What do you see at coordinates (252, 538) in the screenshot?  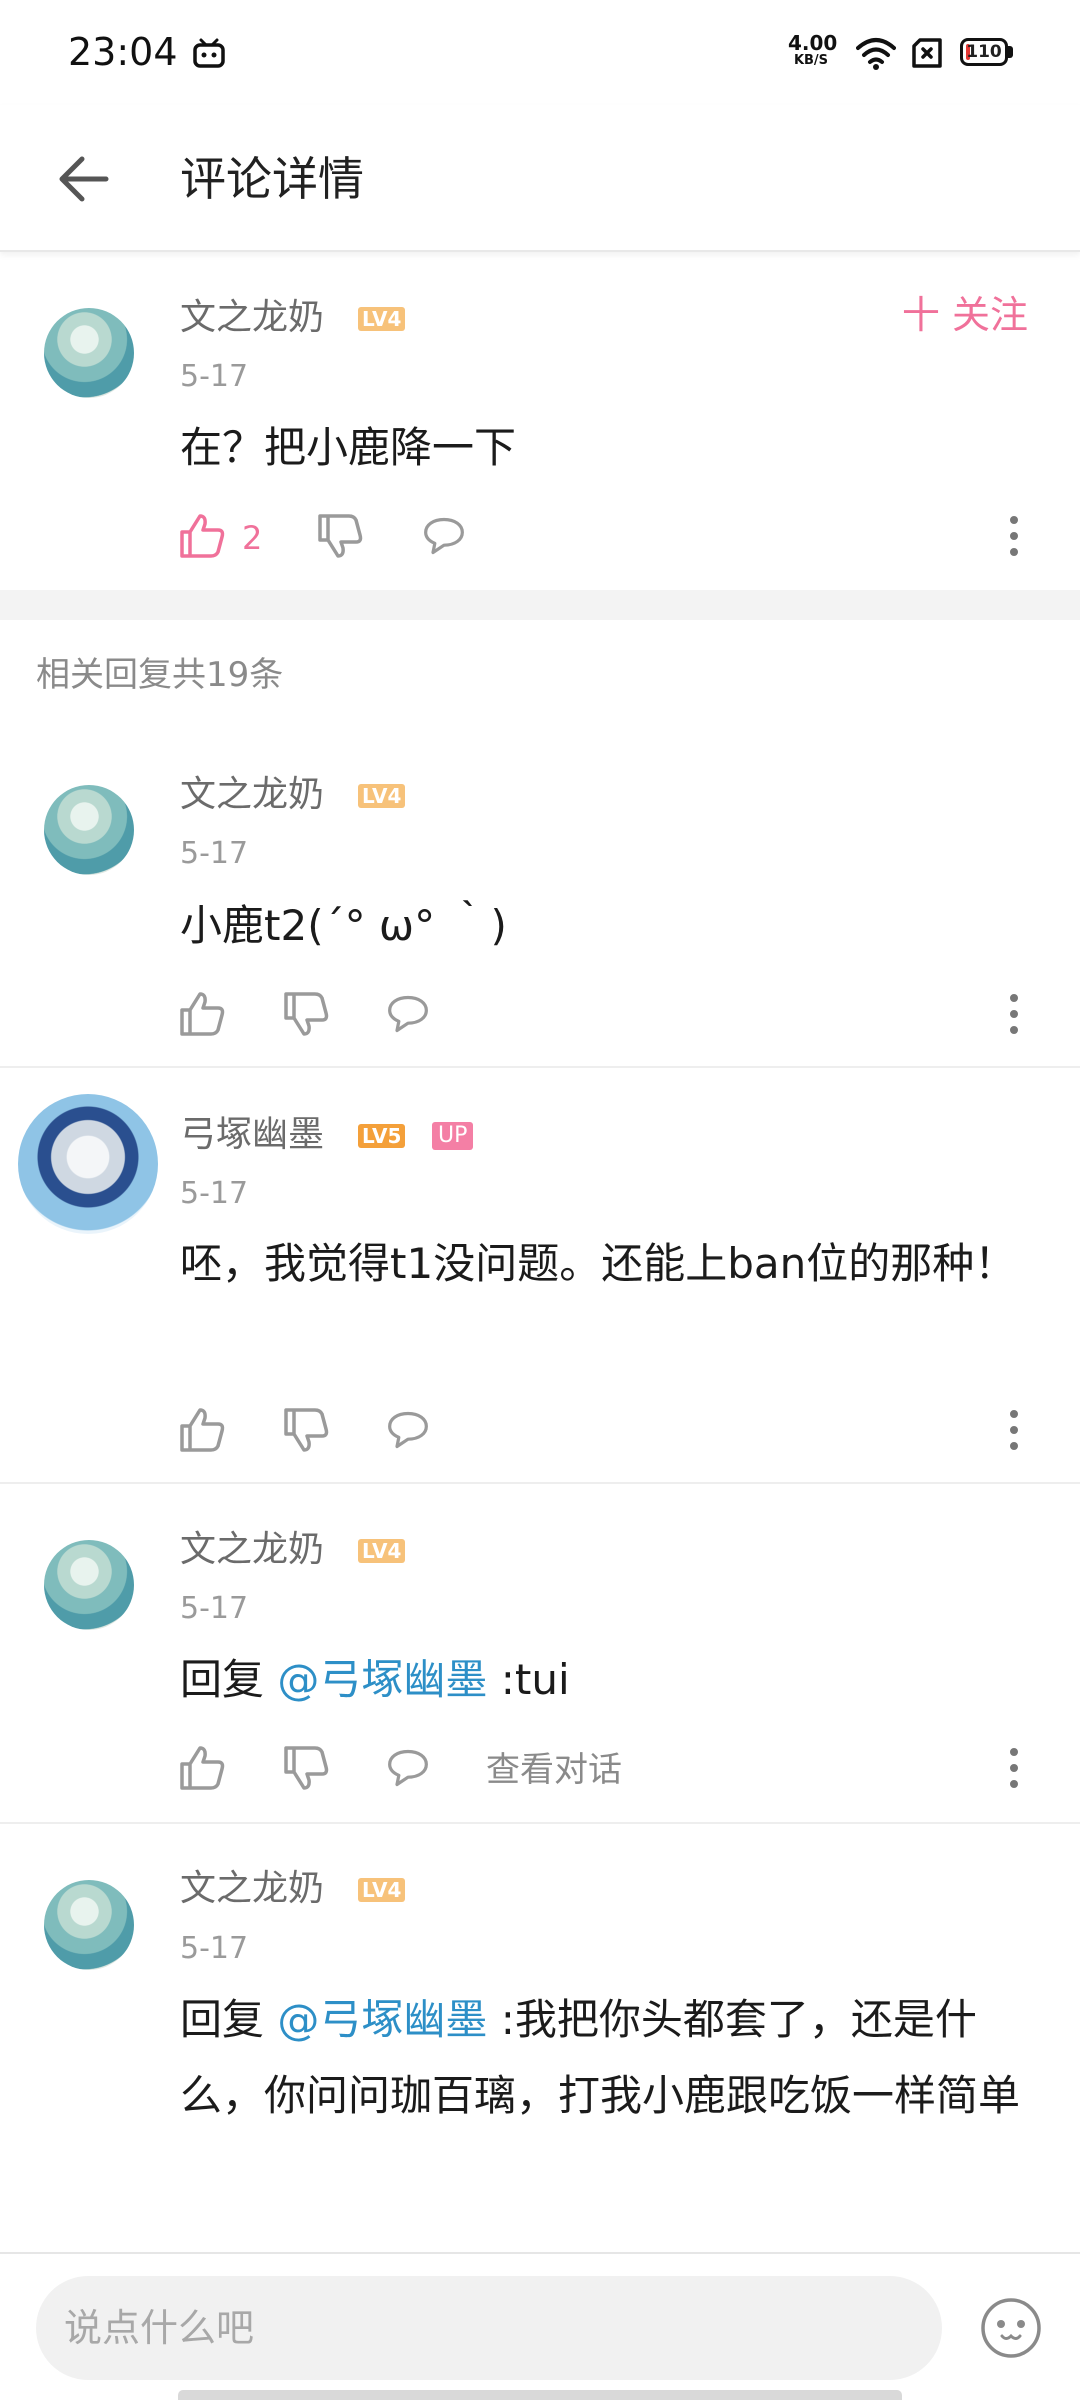 I see `like-count: 2` at bounding box center [252, 538].